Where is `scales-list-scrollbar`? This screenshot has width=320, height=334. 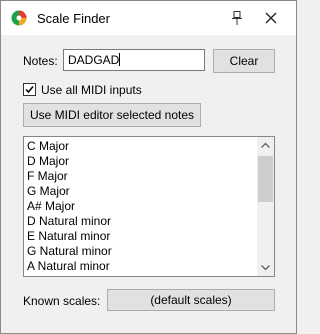 scales-list-scrollbar is located at coordinates (265, 206).